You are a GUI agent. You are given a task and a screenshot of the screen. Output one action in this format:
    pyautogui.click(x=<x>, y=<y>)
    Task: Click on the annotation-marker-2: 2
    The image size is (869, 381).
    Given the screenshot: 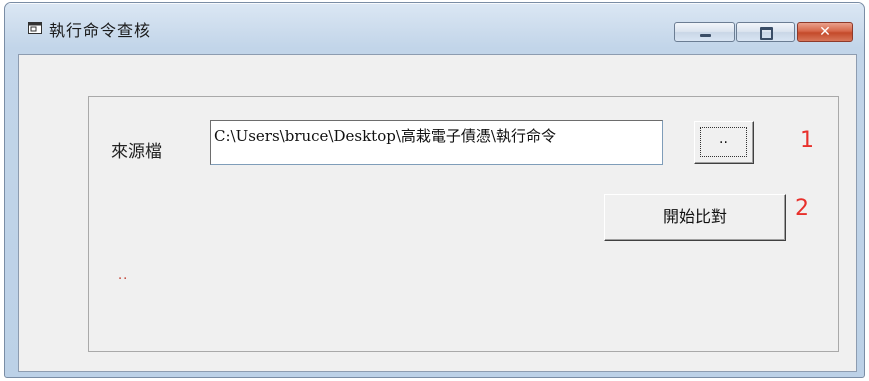 What is the action you would take?
    pyautogui.click(x=802, y=208)
    